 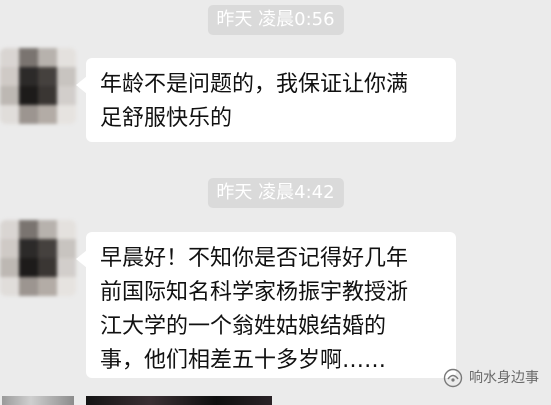 What do you see at coordinates (254, 292) in the screenshot?
I see `message-text-line: 前国际知名科学家杨振宇教授浙` at bounding box center [254, 292].